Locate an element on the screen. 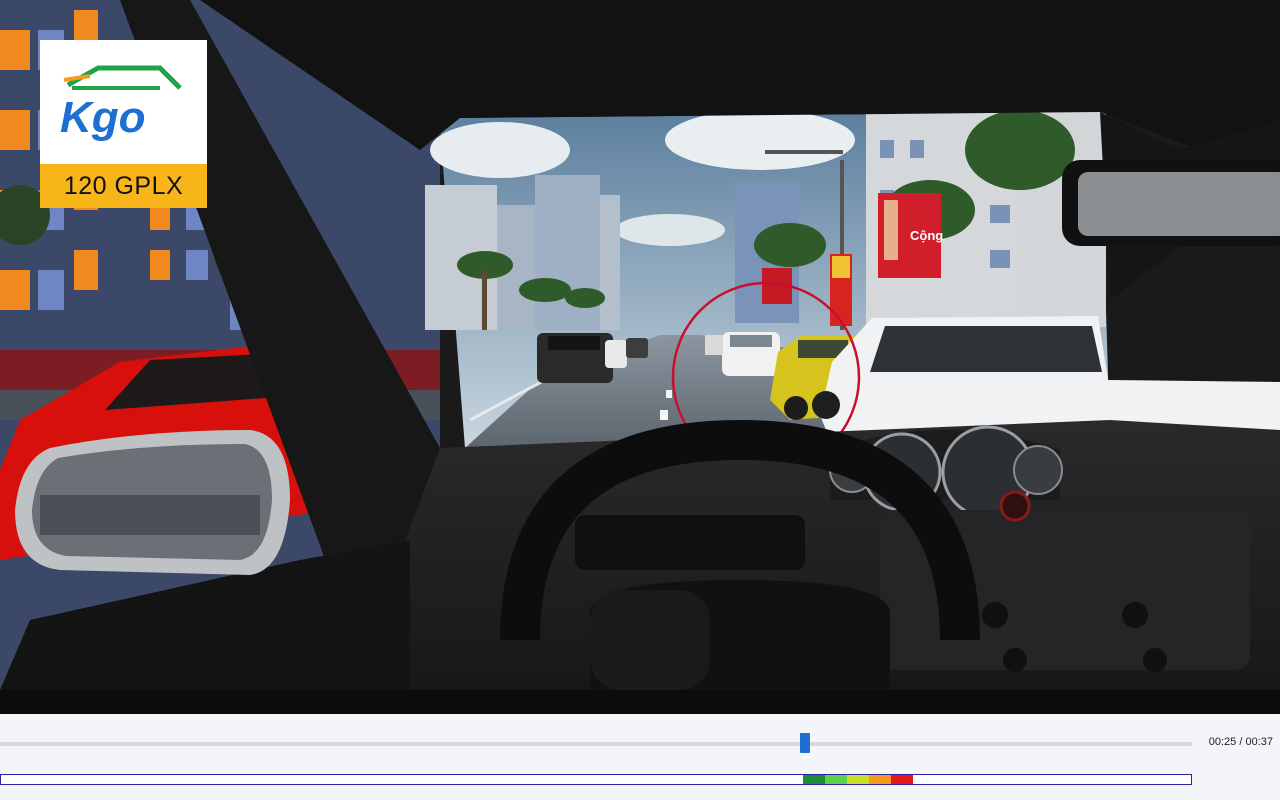  billboard-text: Cộng is located at coordinates (926, 235).